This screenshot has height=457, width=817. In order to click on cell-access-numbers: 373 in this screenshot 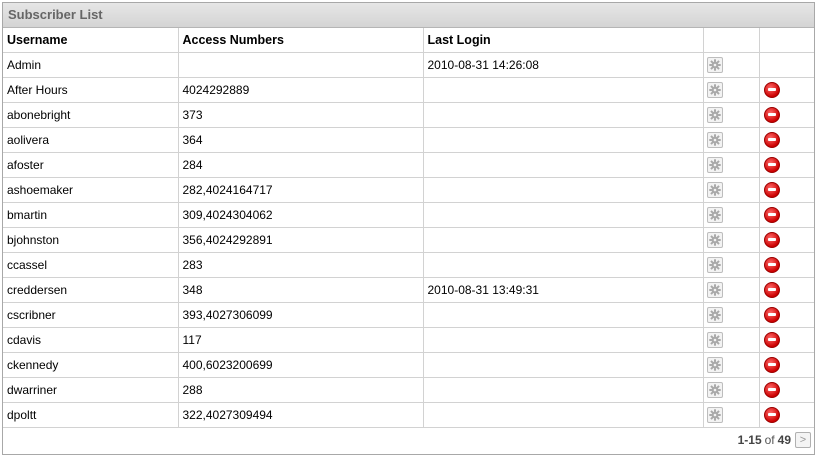, I will do `click(301, 115)`.